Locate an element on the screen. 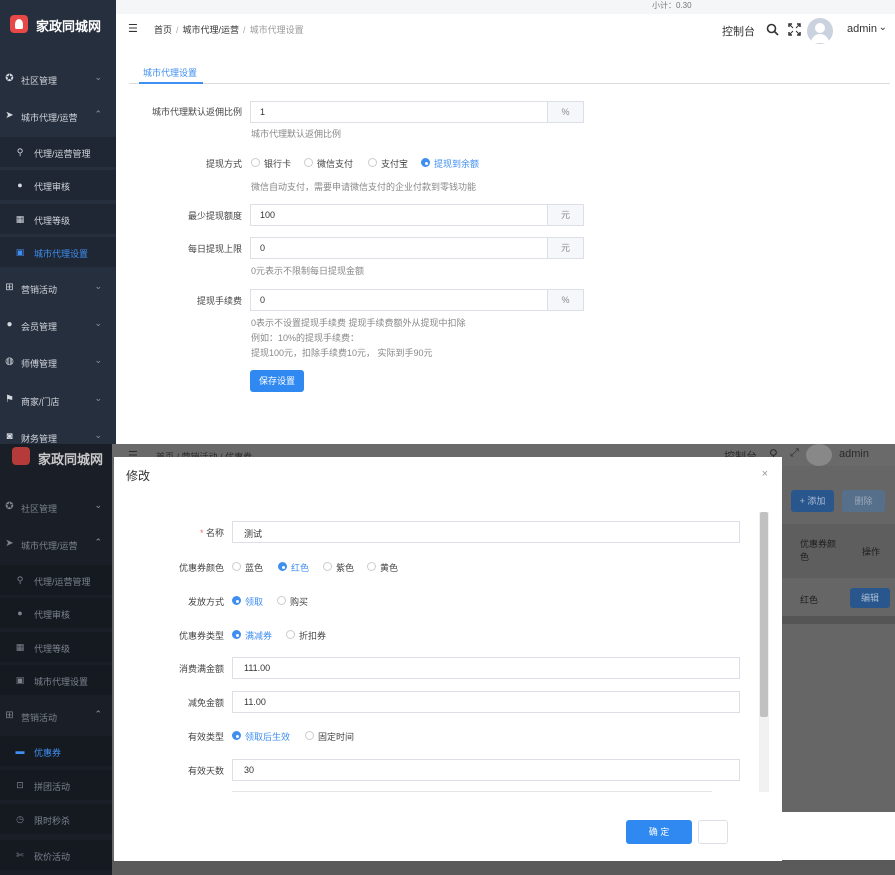  sidebar-item-finance: ◙ 财务管理 ⌄ is located at coordinates (58, 433).